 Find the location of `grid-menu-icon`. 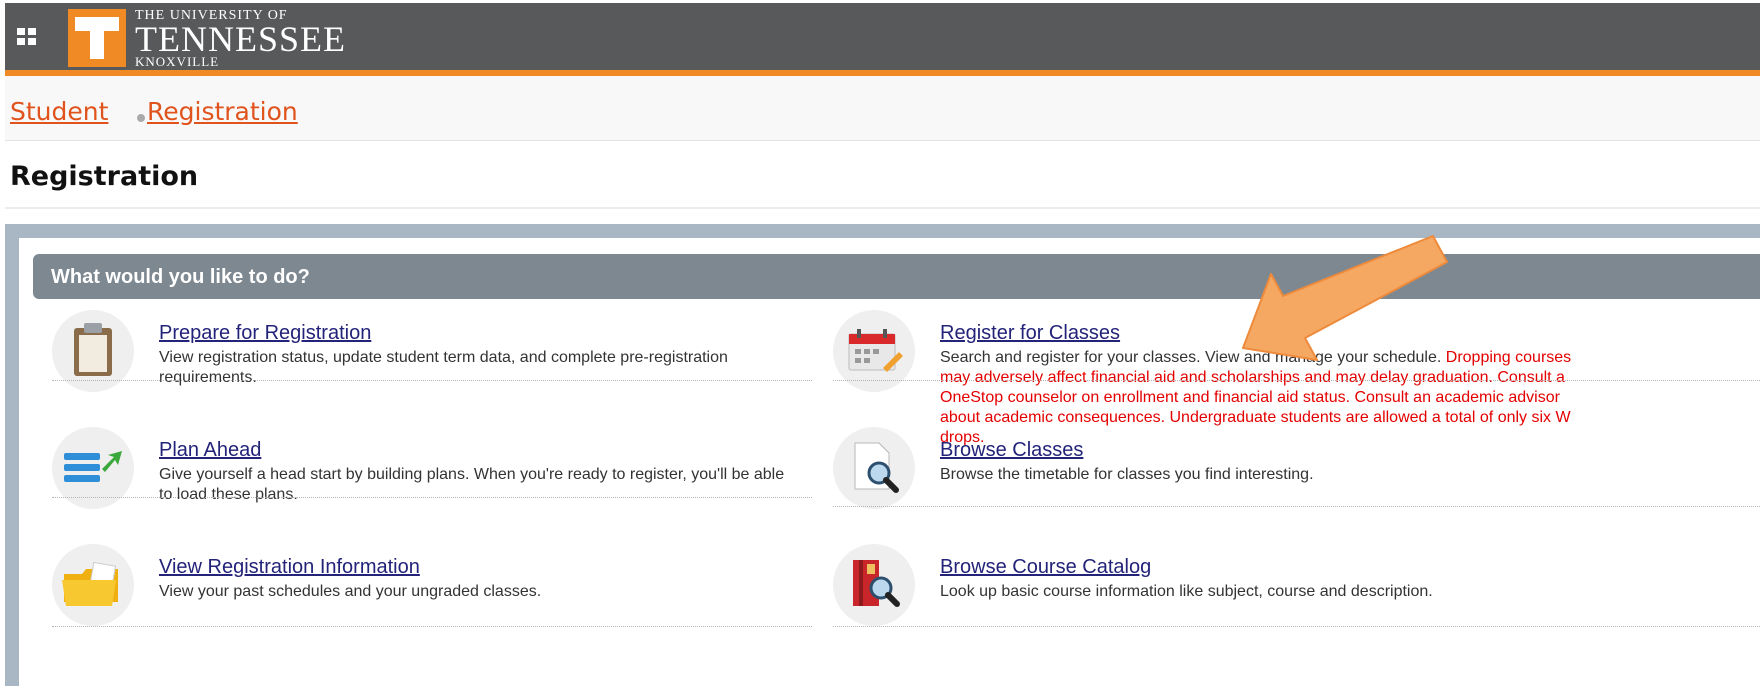

grid-menu-icon is located at coordinates (27, 37).